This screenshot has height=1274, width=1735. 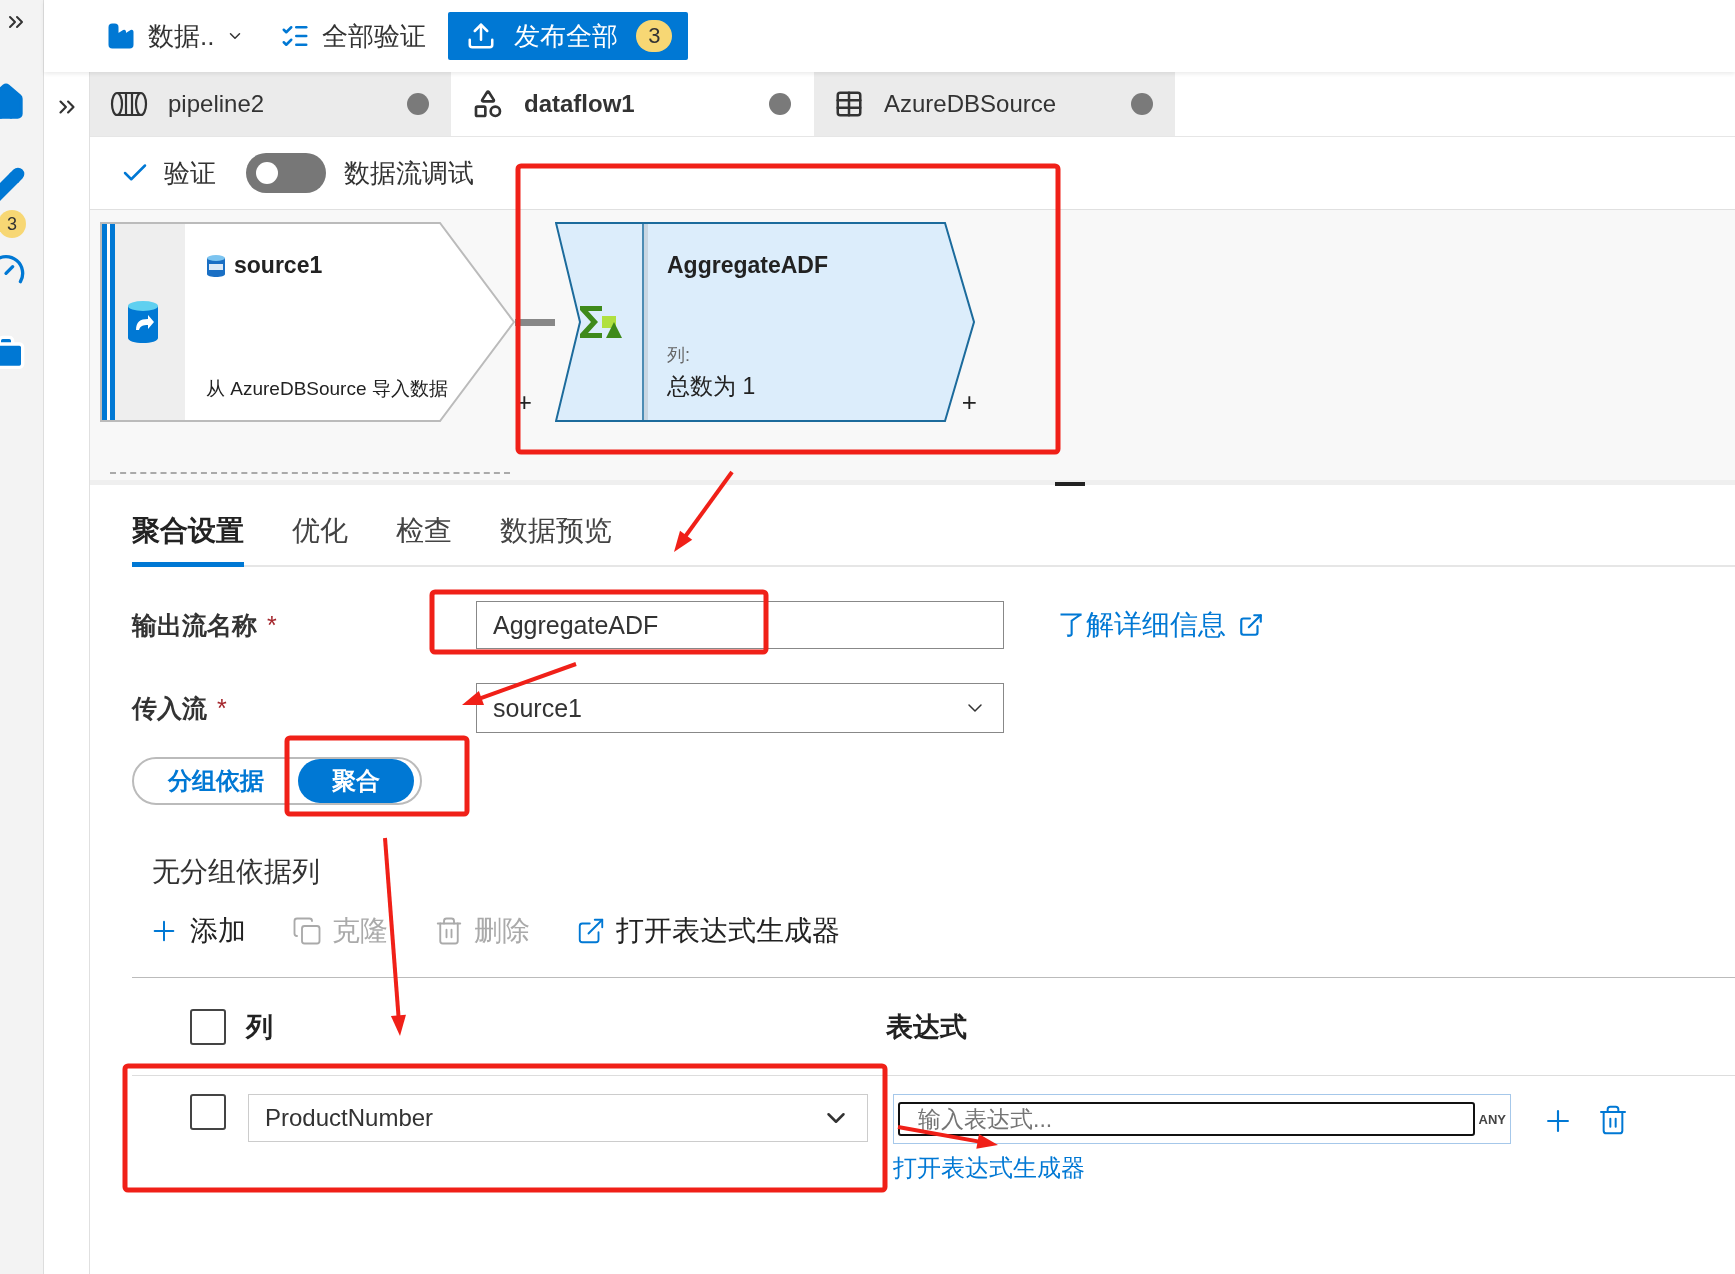 I want to click on validate-all-button: 全部验证, so click(x=353, y=36).